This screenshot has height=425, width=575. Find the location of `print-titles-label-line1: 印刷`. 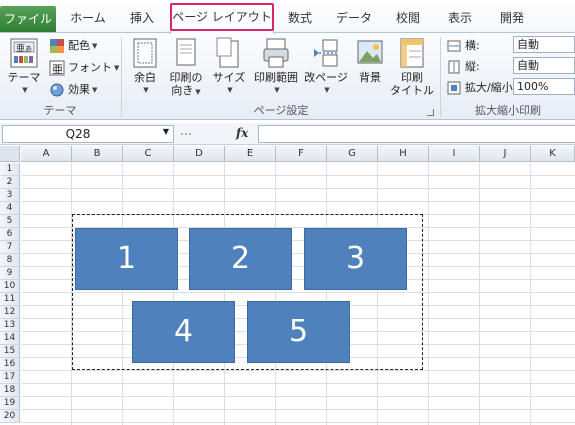

print-titles-label-line1: 印刷 is located at coordinates (412, 77).